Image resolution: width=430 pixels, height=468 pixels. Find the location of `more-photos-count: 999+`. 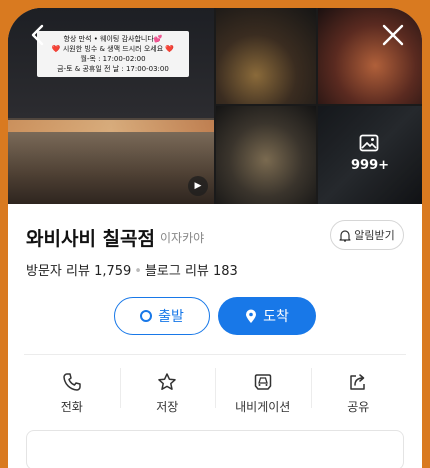

more-photos-count: 999+ is located at coordinates (370, 165).